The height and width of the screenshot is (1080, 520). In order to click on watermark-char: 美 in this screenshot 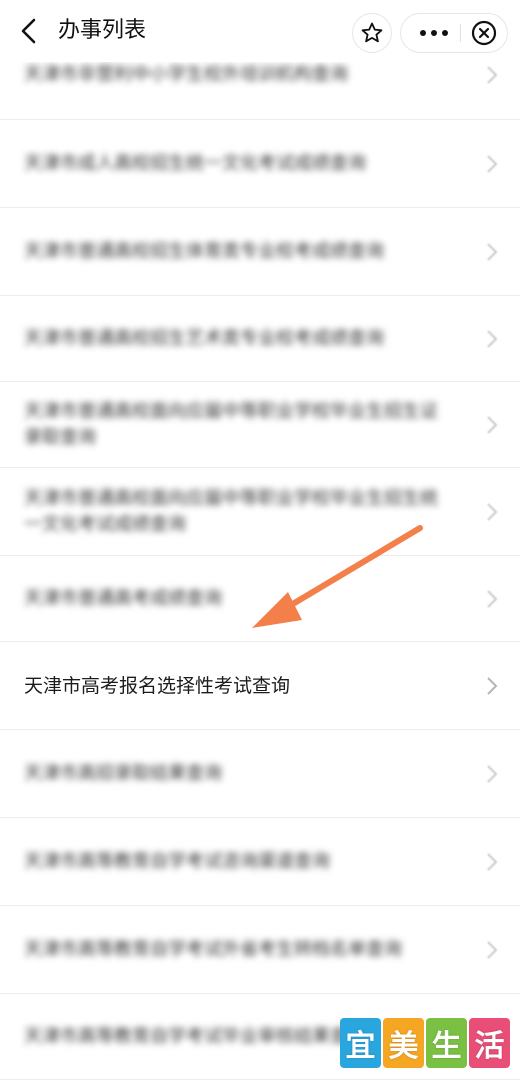, I will do `click(403, 1043)`.